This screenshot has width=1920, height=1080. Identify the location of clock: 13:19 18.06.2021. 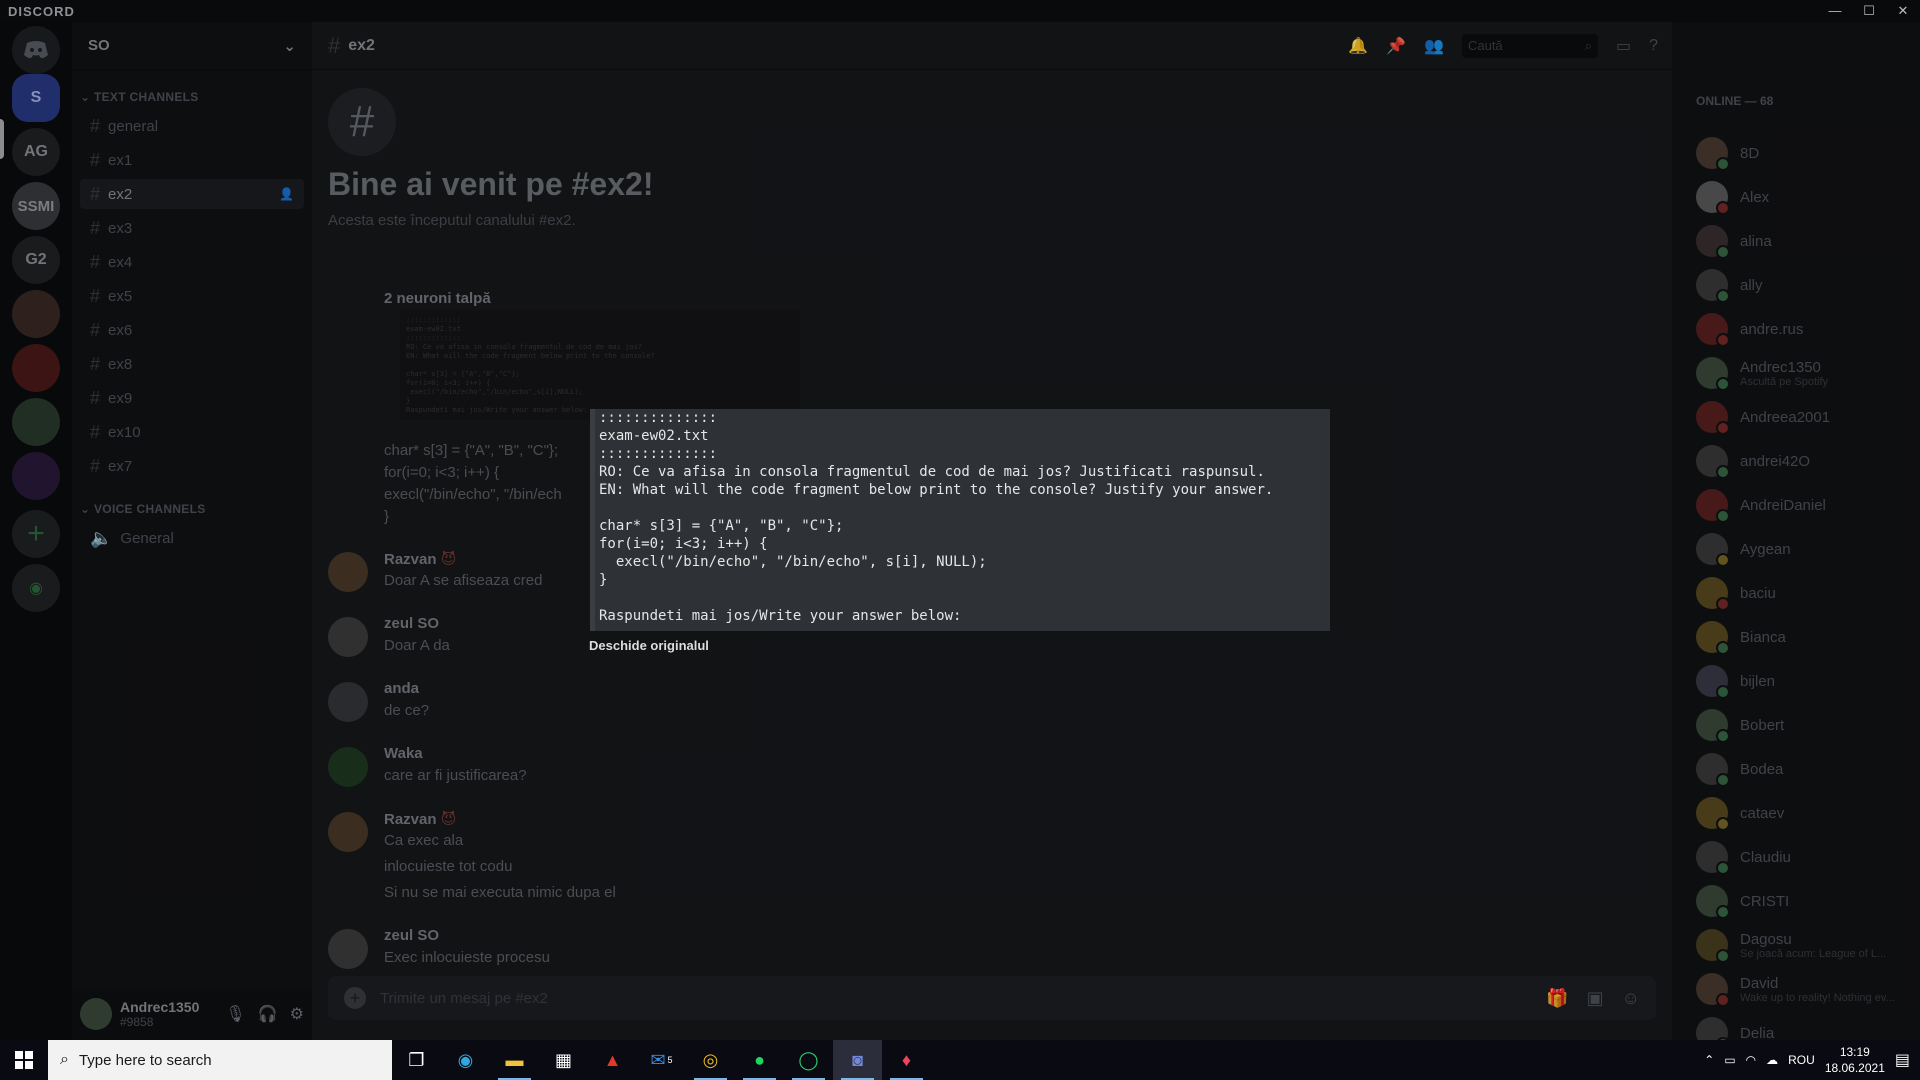
(1855, 1060).